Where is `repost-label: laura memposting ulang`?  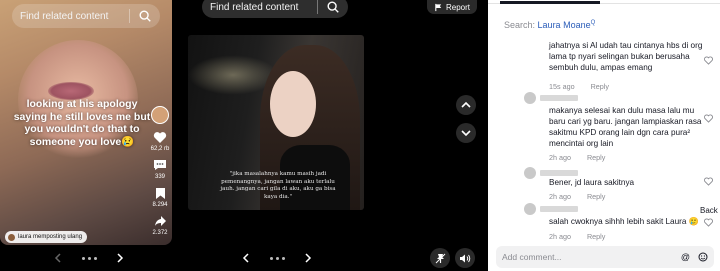 repost-label: laura memposting ulang is located at coordinates (50, 237).